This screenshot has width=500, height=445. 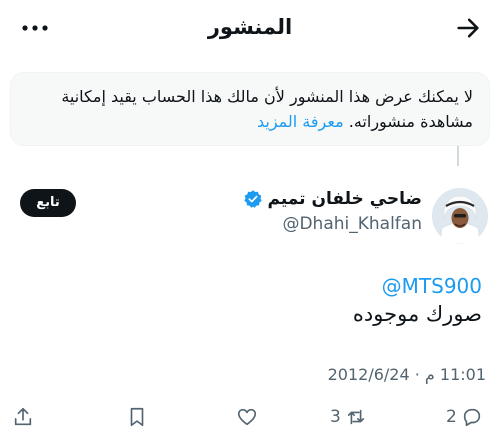 I want to click on like-icon, so click(x=247, y=417).